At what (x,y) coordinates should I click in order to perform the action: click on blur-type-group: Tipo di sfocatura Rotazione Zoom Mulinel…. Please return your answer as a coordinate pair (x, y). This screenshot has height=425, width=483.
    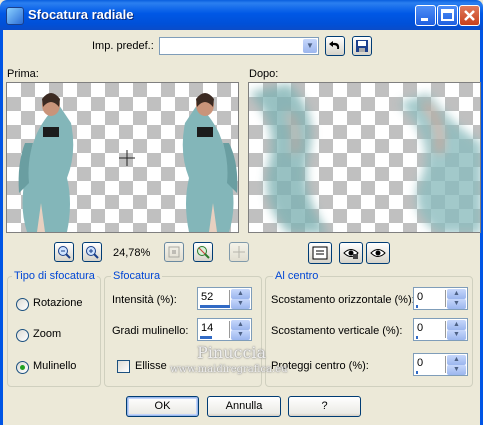
    Looking at the image, I should click on (54, 328).